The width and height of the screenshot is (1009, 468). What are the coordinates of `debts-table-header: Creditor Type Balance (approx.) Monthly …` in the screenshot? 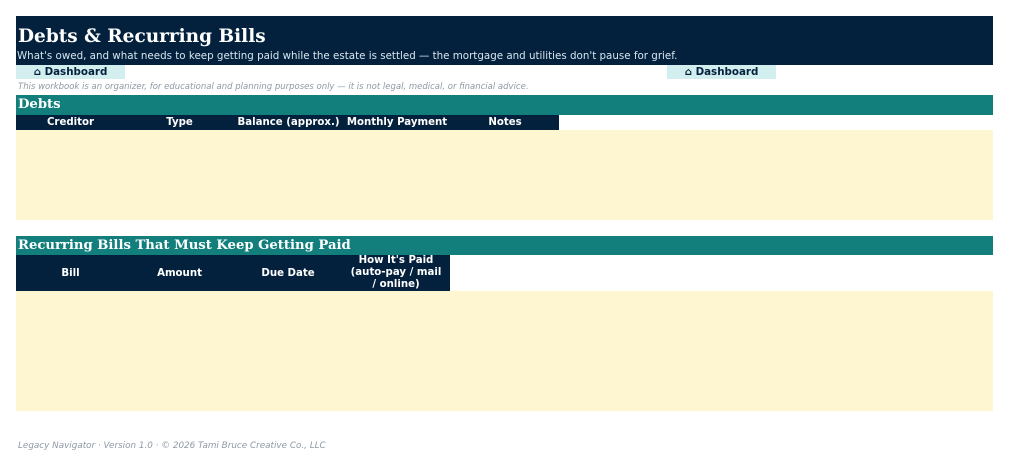 It's located at (287, 122).